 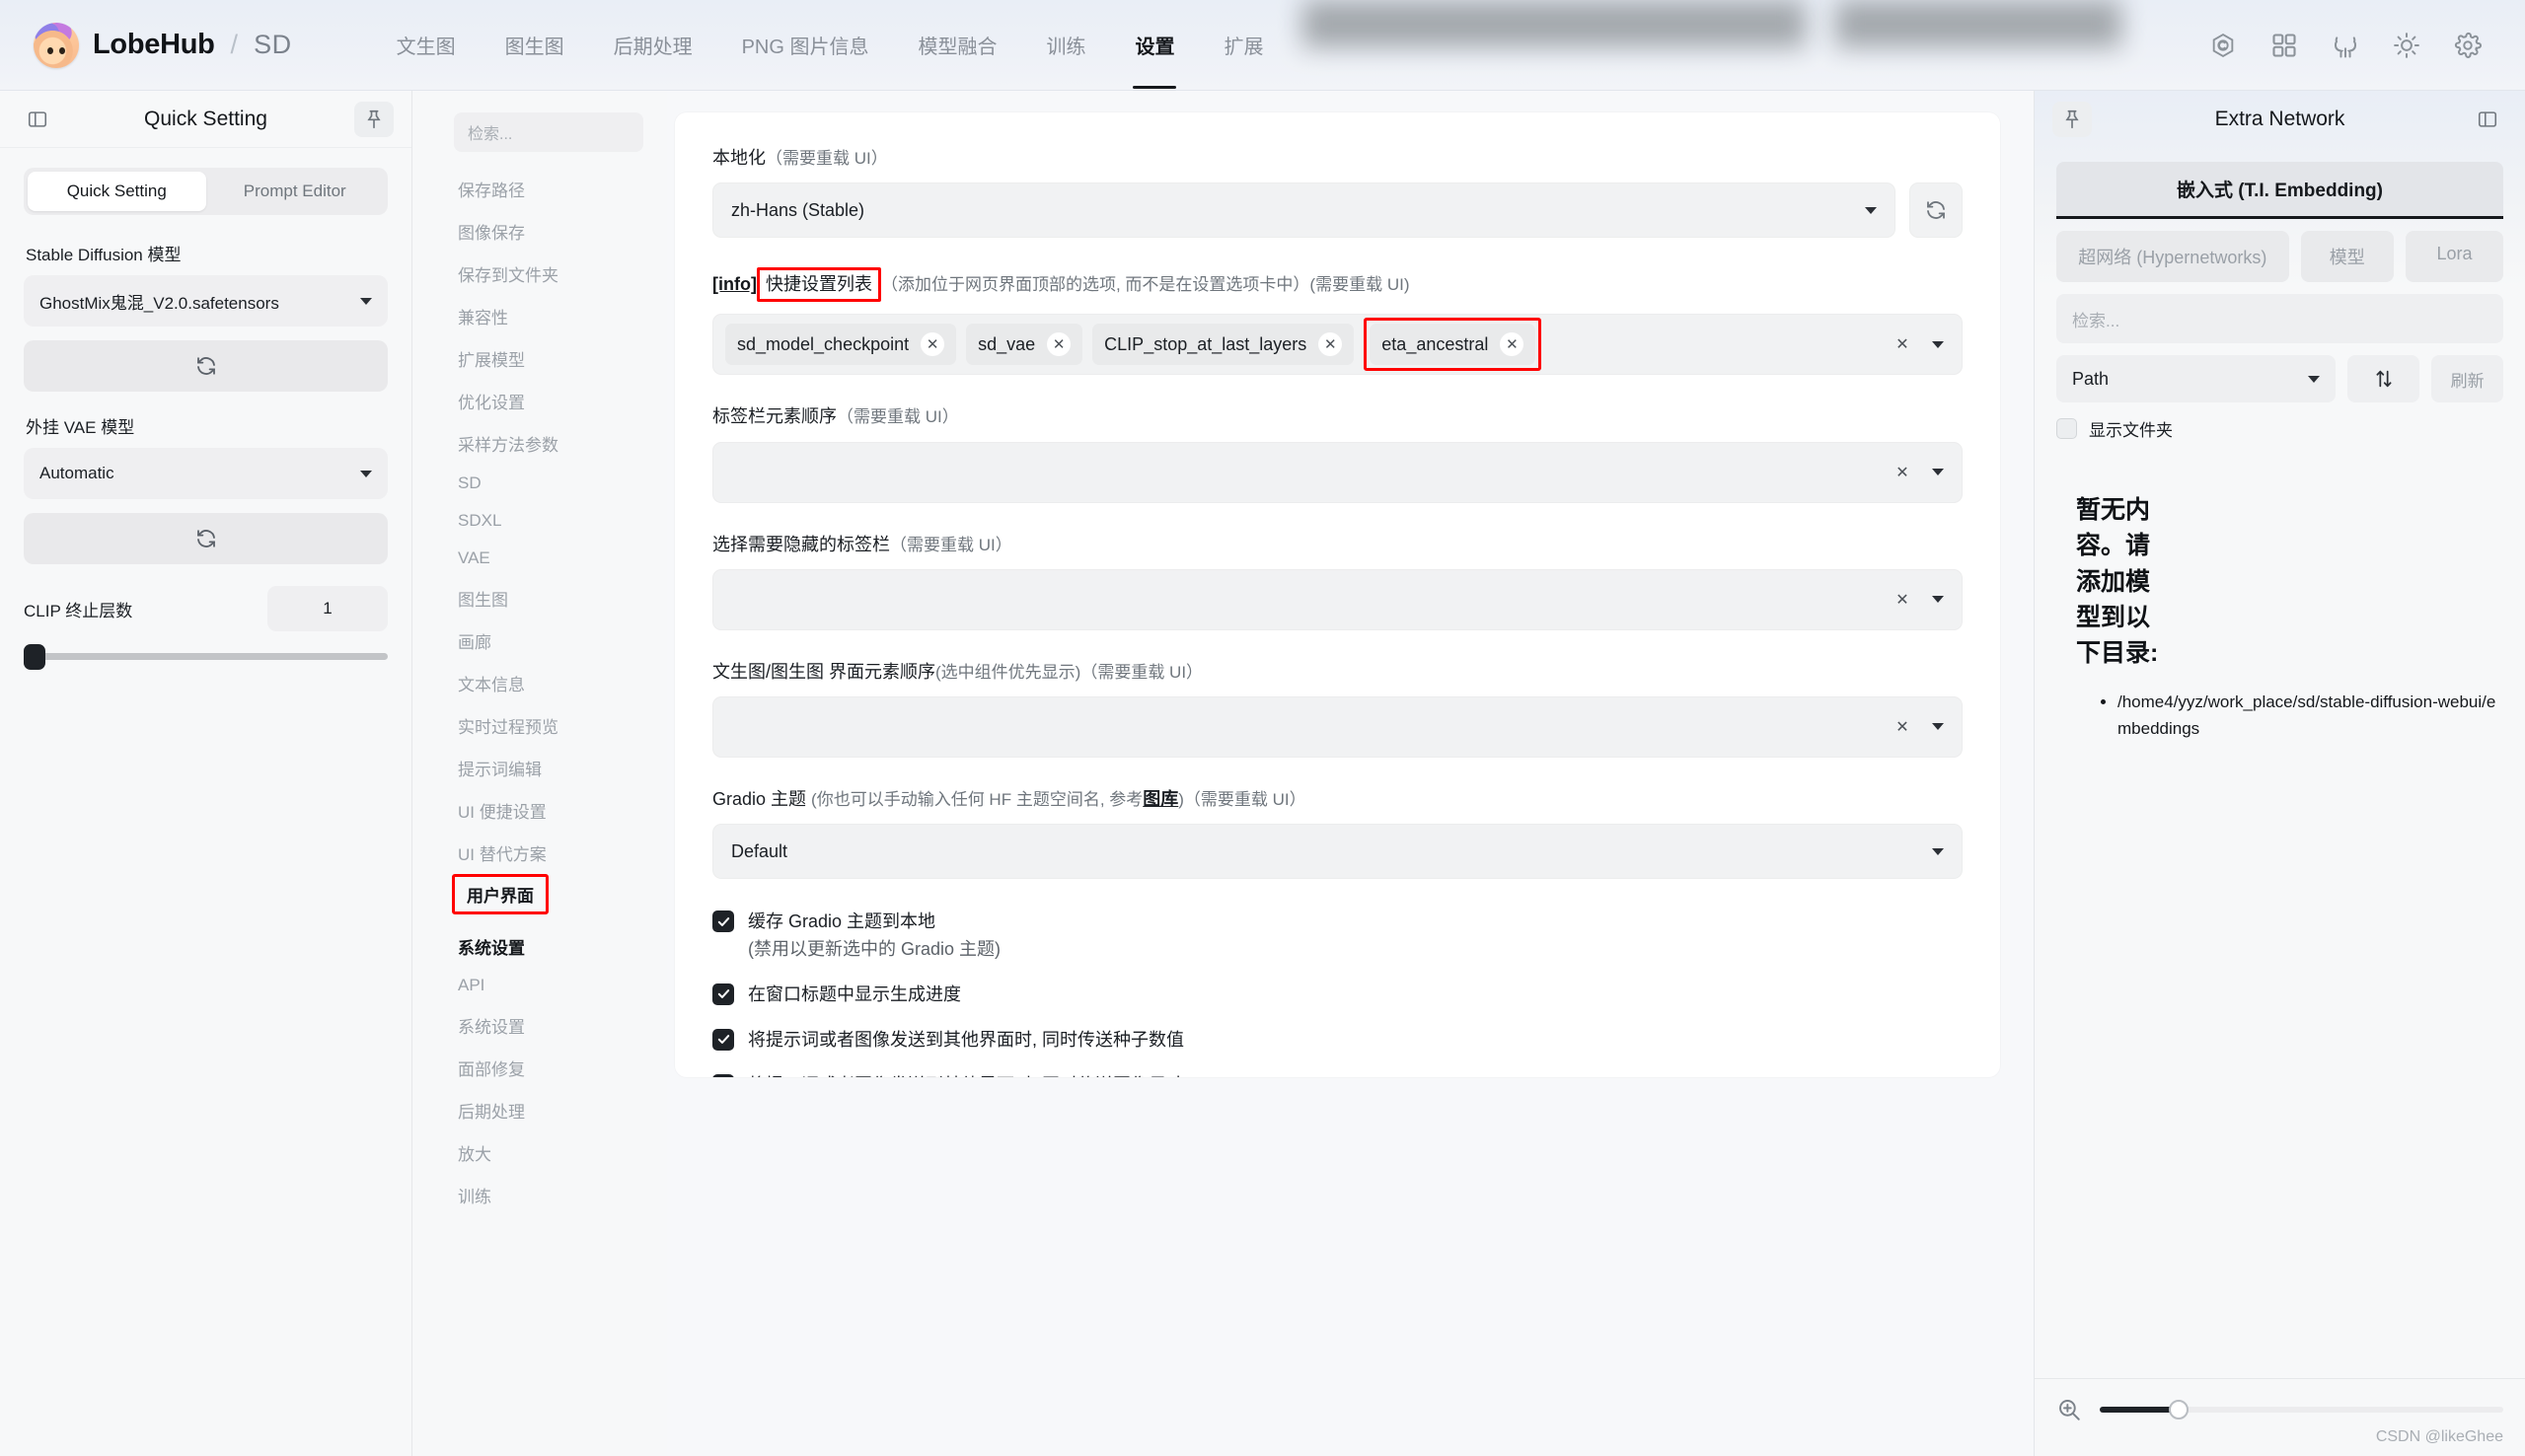 What do you see at coordinates (2454, 256) in the screenshot?
I see `extra-network-tab-lora: Lora` at bounding box center [2454, 256].